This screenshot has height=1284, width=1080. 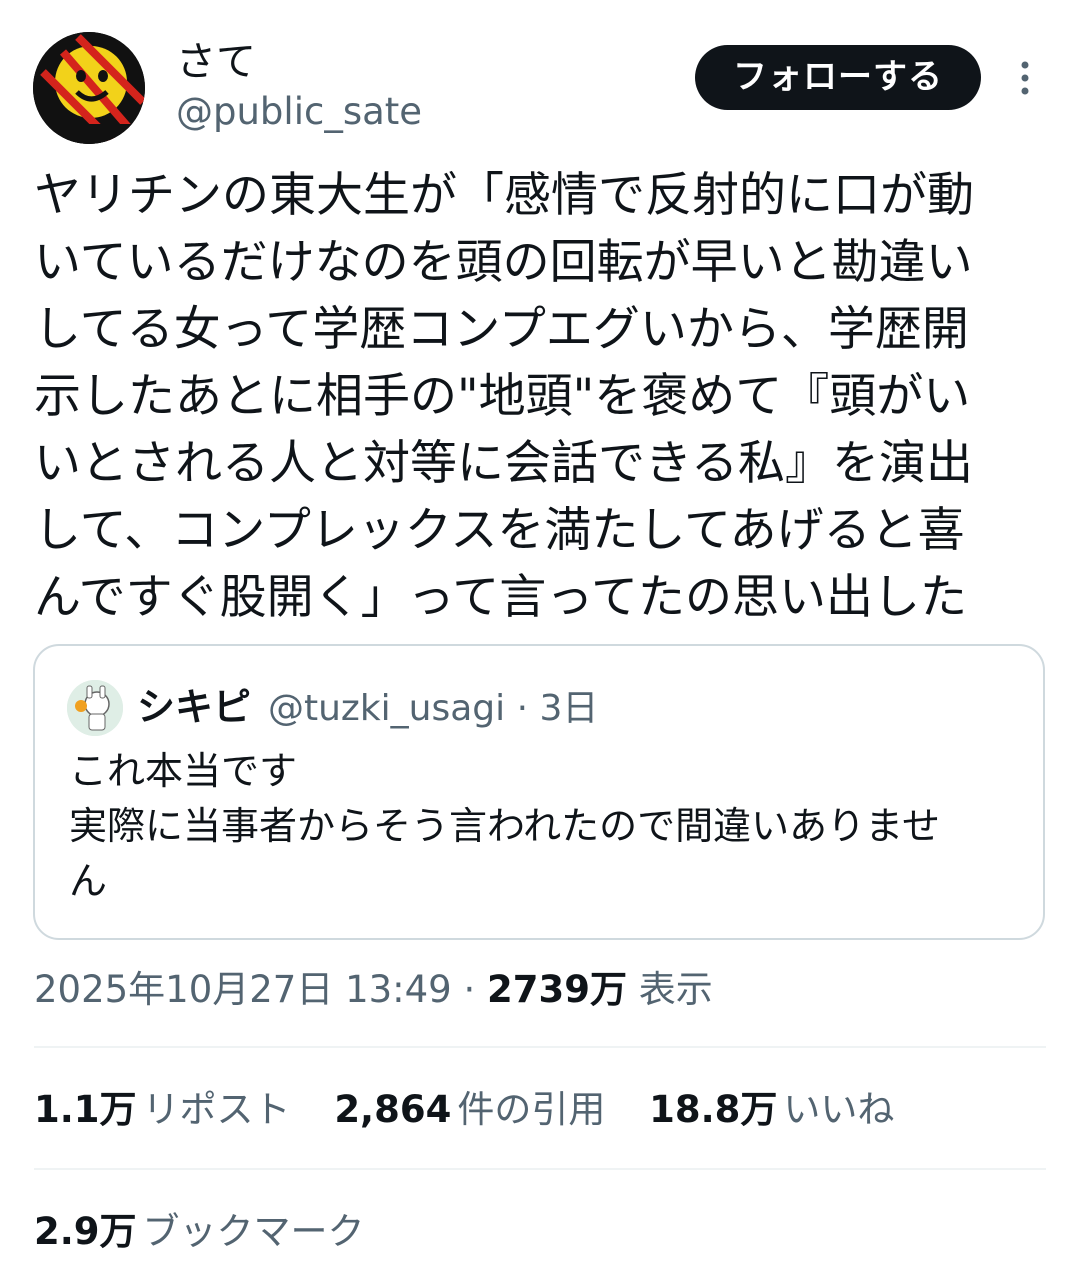 I want to click on follow-button: フォローする, so click(x=838, y=77).